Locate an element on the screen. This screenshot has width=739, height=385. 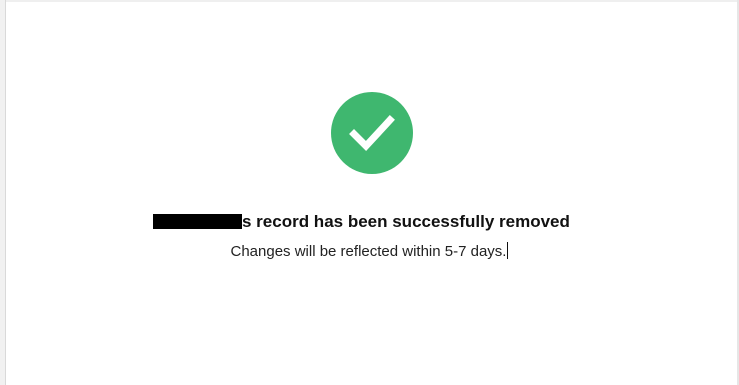
top-border is located at coordinates (371, 1).